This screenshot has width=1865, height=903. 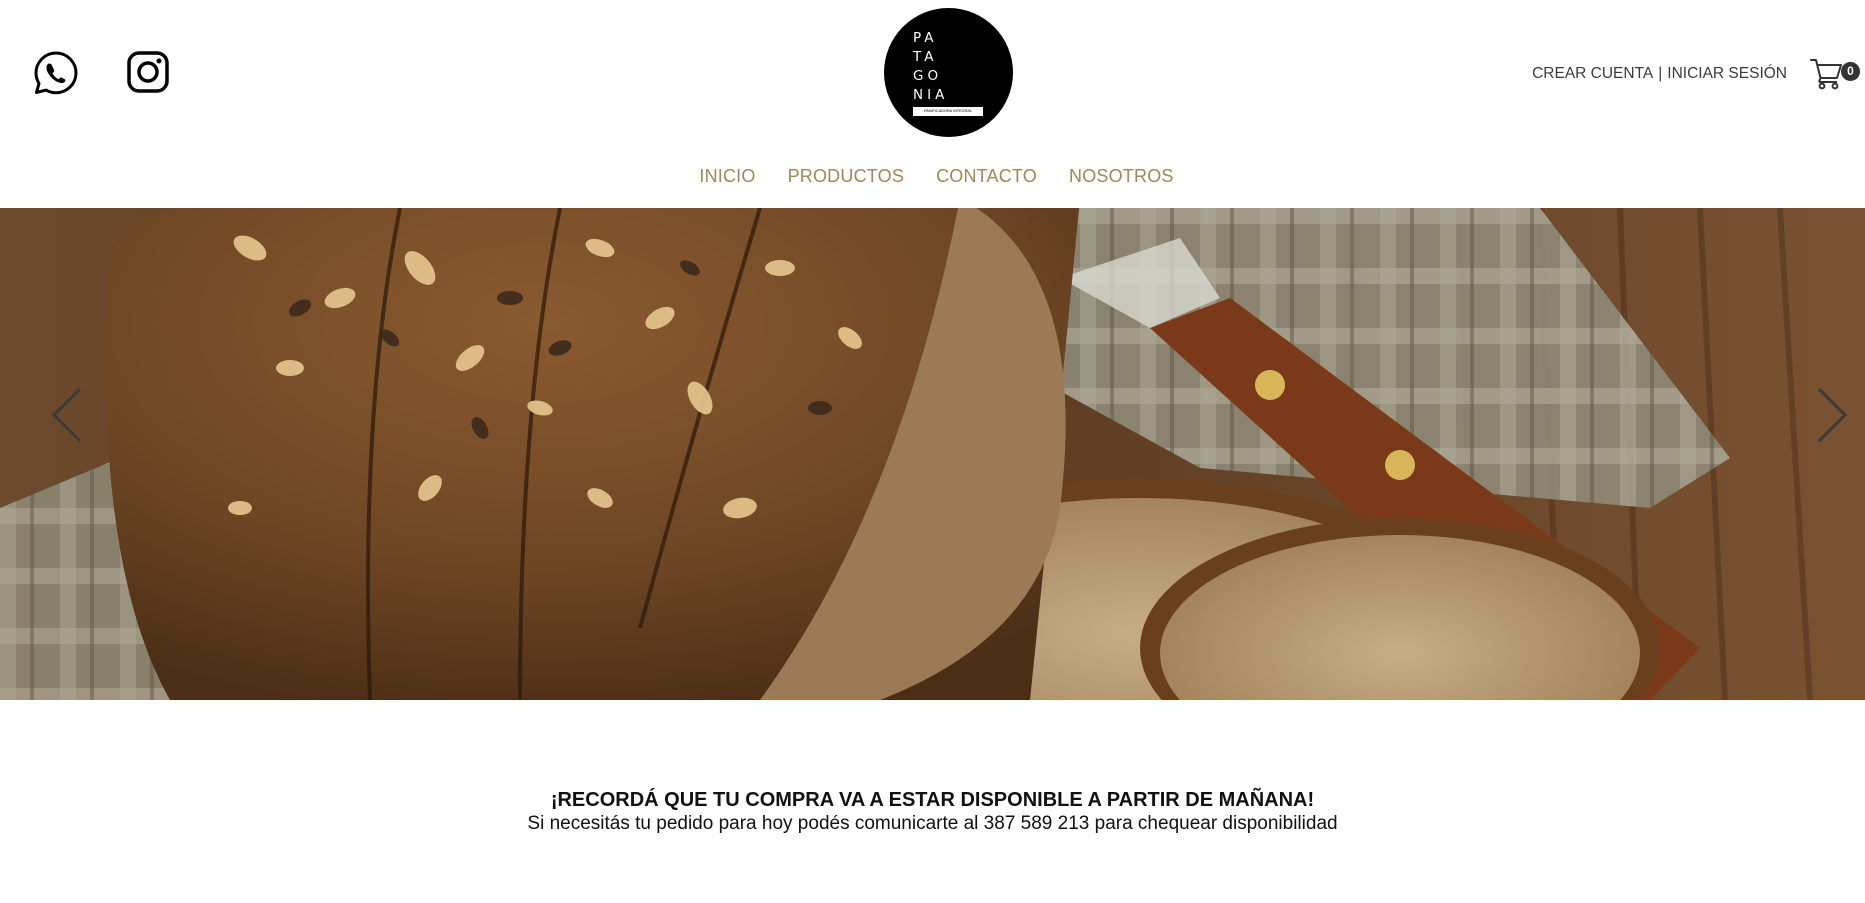 I want to click on instagram-icon, so click(x=148, y=72).